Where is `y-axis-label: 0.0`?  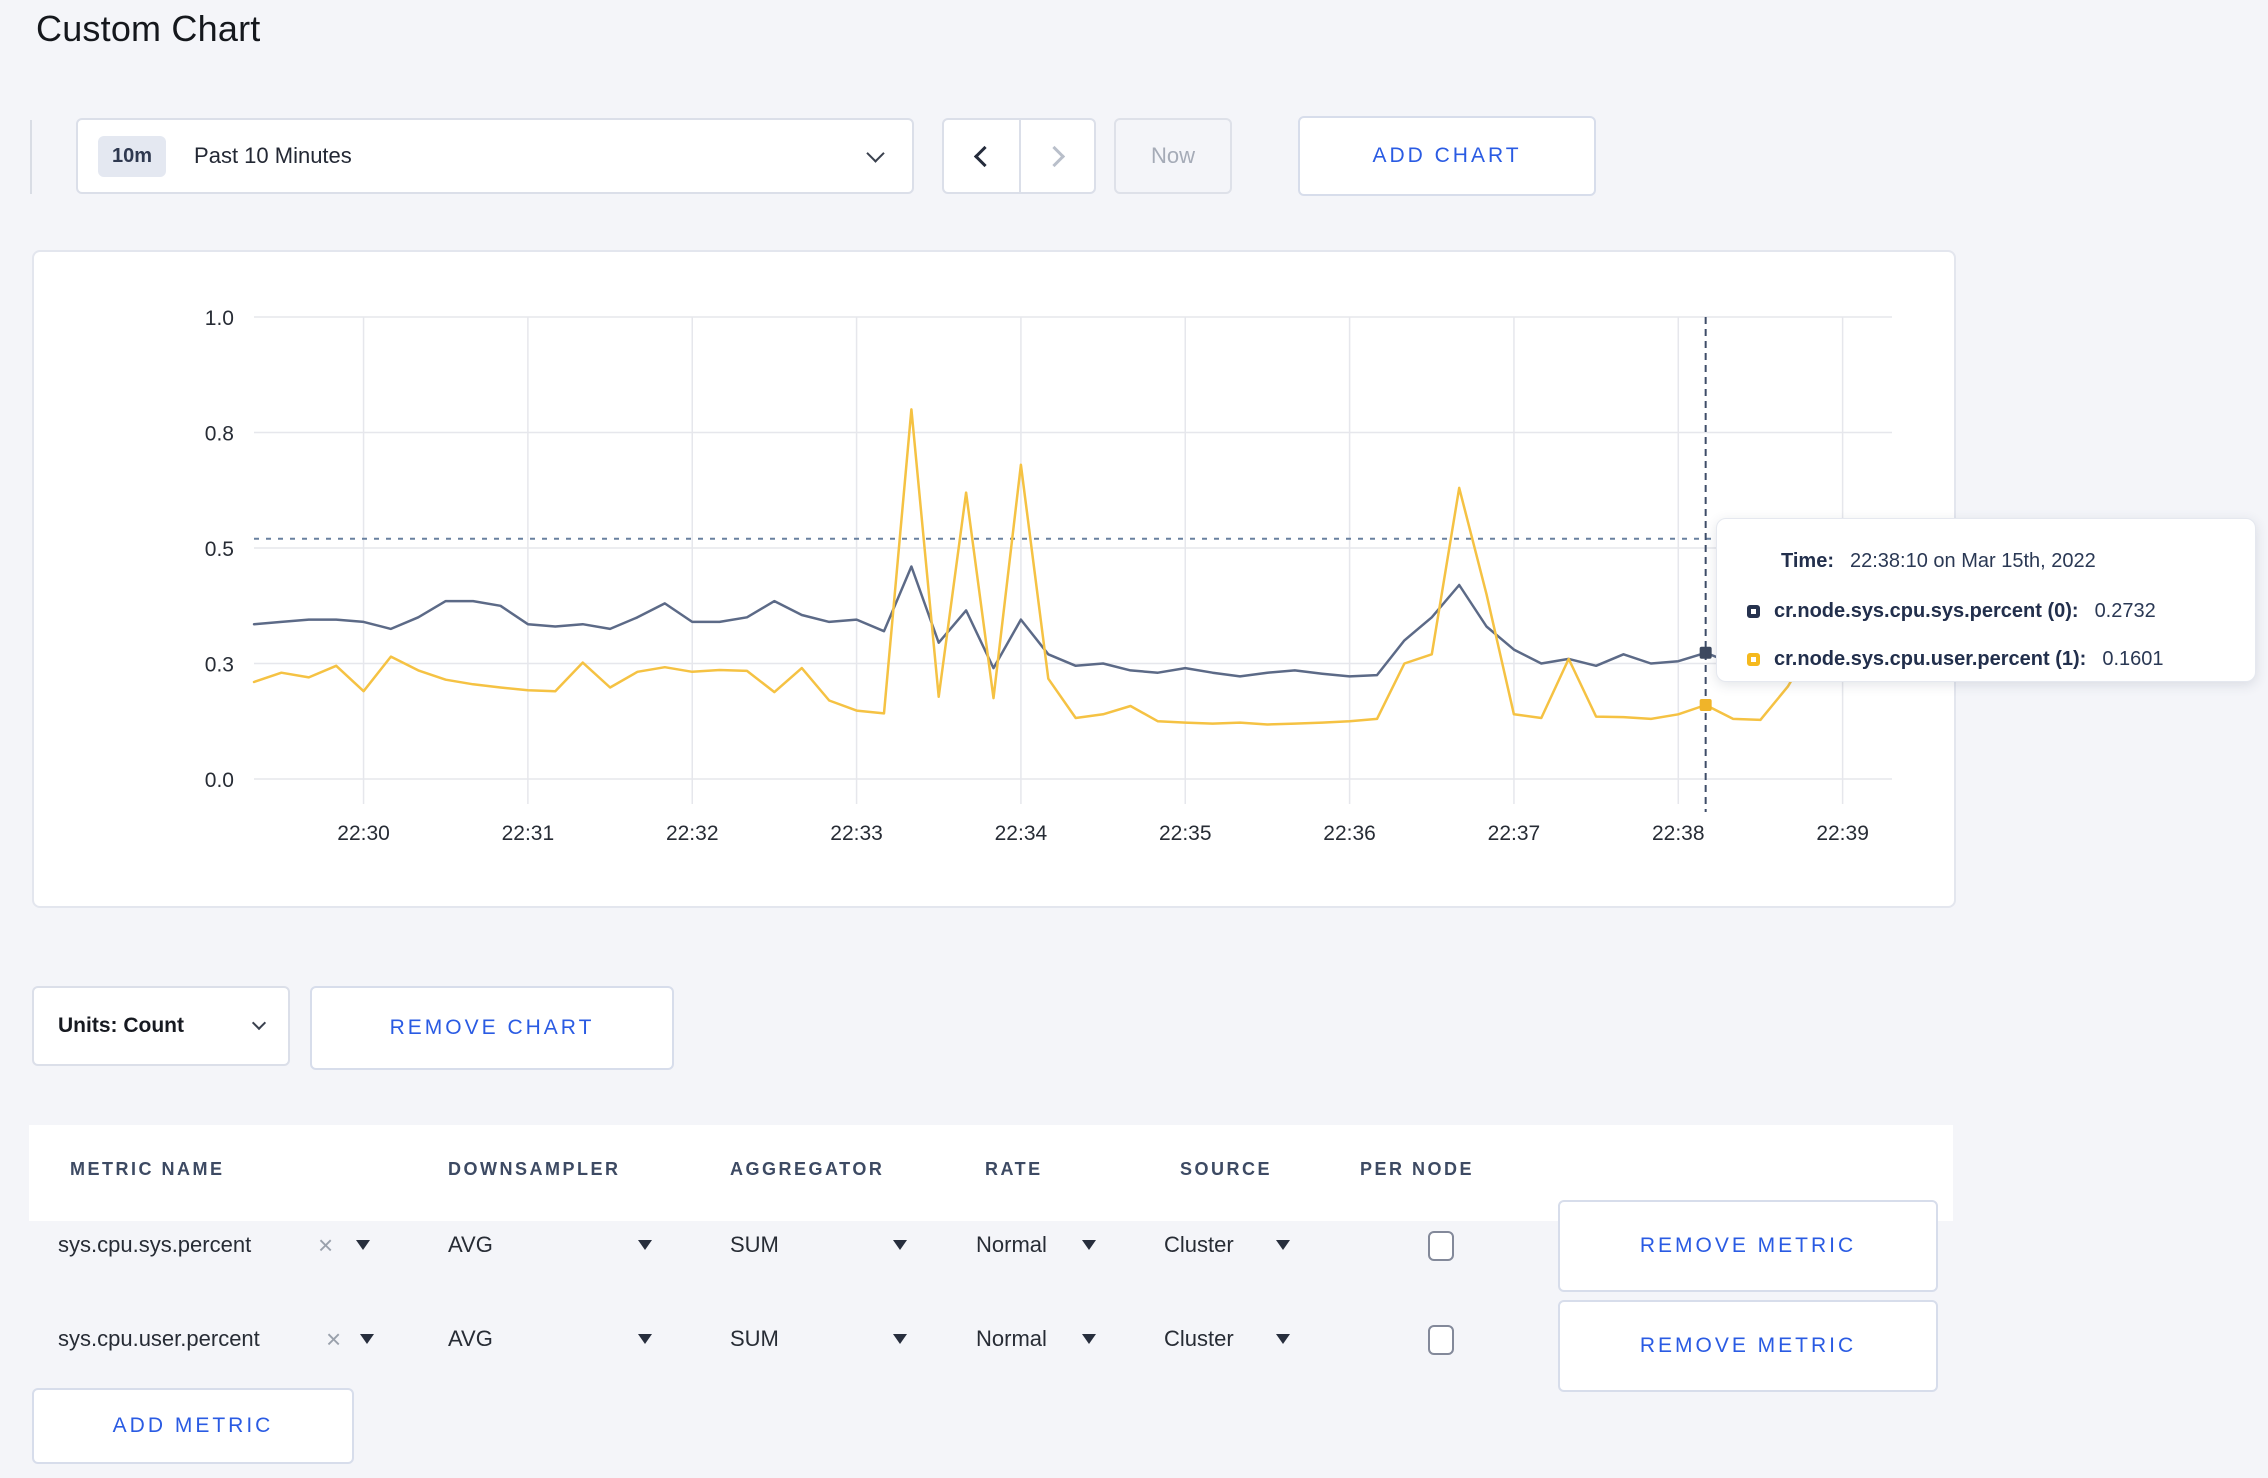 y-axis-label: 0.0 is located at coordinates (219, 780).